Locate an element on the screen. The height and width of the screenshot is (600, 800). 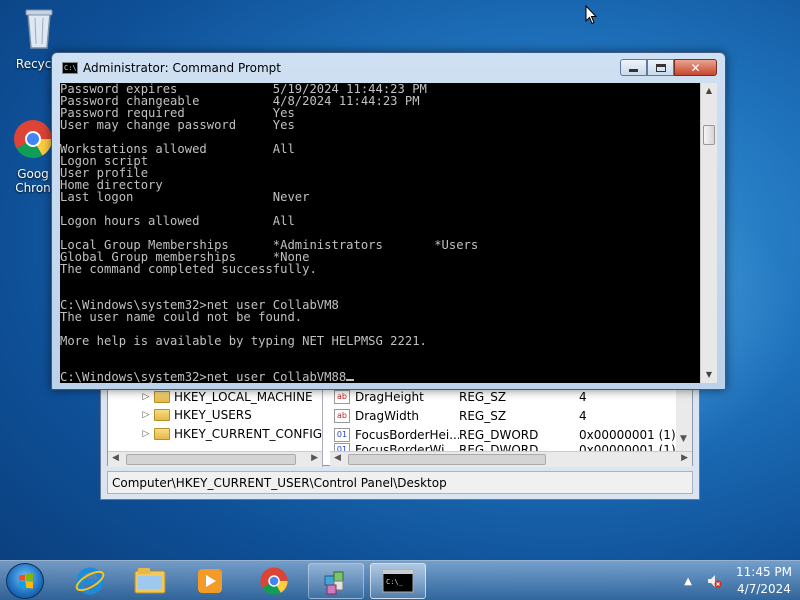
recycle-bin-icon is located at coordinates (39, 29).